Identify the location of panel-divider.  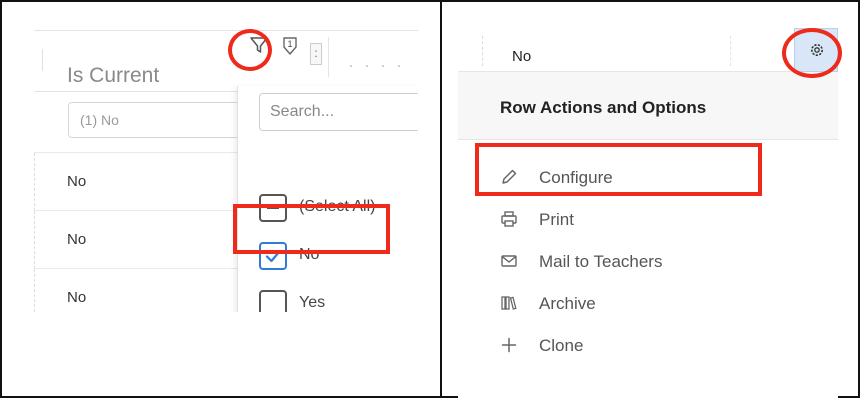
(441, 199).